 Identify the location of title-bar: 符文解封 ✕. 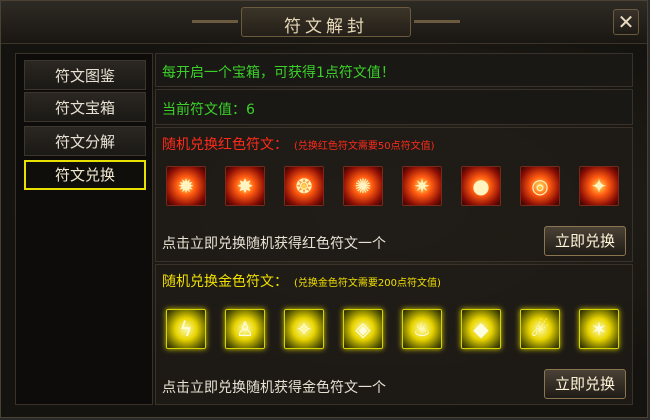
(324, 22).